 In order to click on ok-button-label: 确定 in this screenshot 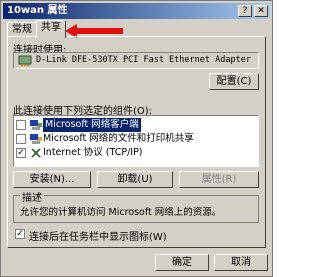, I will do `click(182, 262)`.